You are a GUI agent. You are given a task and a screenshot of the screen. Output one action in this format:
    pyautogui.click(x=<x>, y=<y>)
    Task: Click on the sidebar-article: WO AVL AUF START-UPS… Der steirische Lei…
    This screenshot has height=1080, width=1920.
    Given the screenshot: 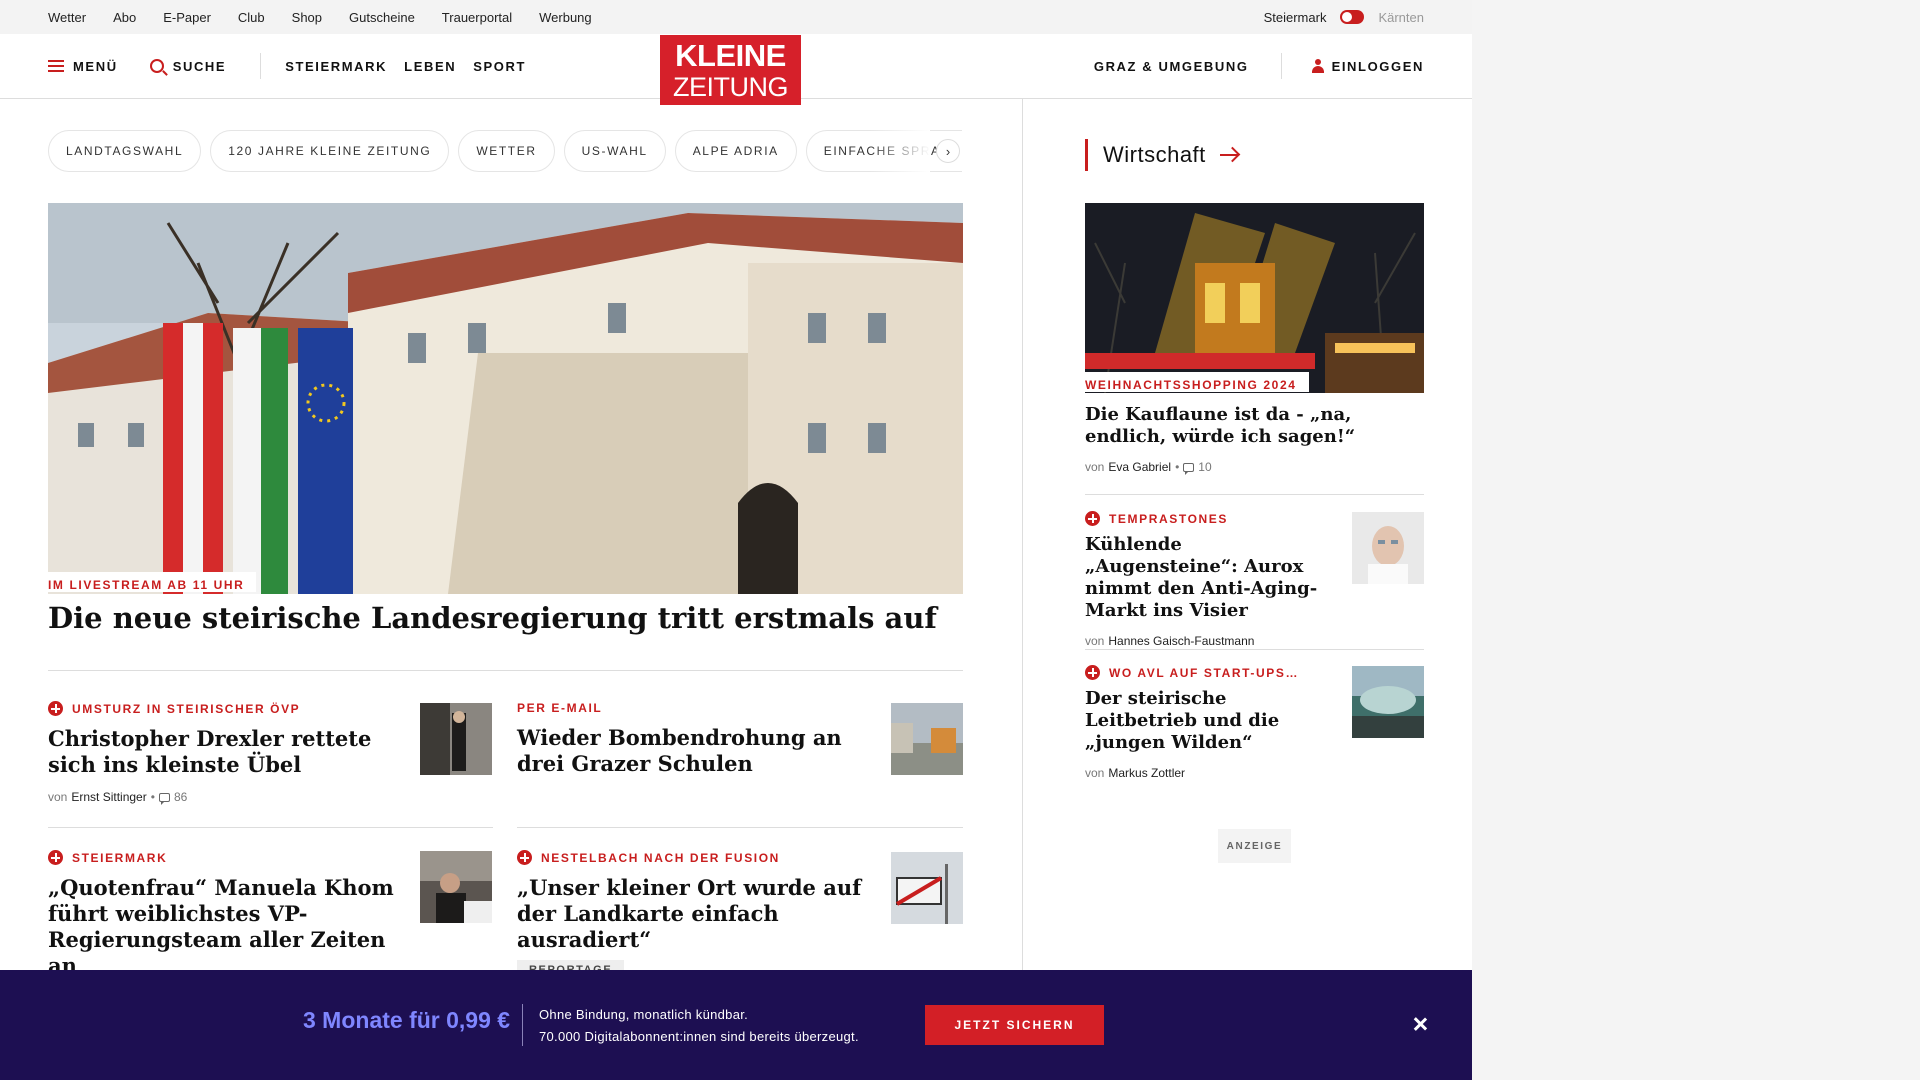 What is the action you would take?
    pyautogui.click(x=1205, y=722)
    